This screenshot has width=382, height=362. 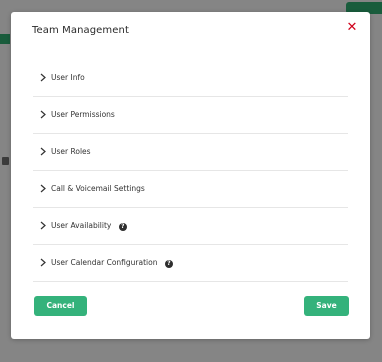 I want to click on section-user-availability: User Availability ?, so click(x=190, y=226).